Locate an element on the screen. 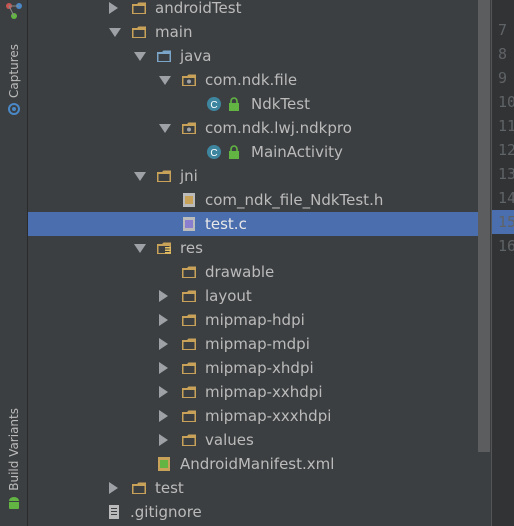 The image size is (514, 526). captures-tab-label: Captures is located at coordinates (13, 71).